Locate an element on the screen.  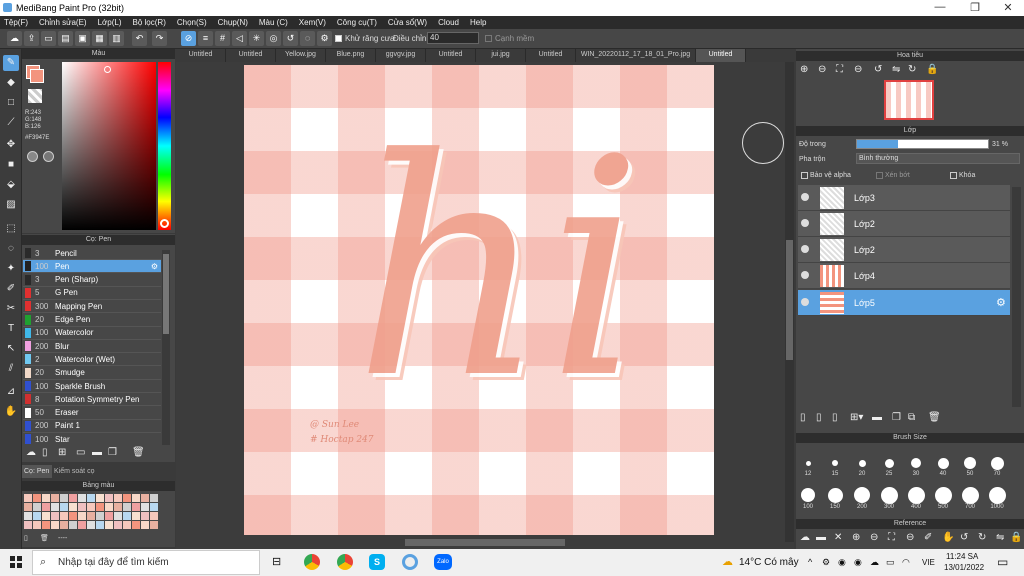
undo-icon: ↶ is located at coordinates (139, 38).